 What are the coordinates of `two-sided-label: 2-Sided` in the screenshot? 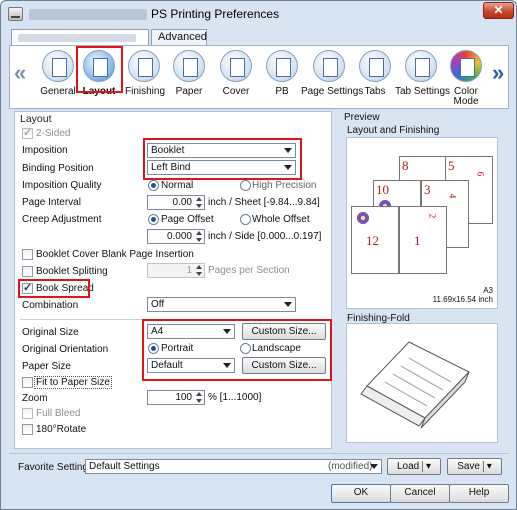 It's located at (53, 133).